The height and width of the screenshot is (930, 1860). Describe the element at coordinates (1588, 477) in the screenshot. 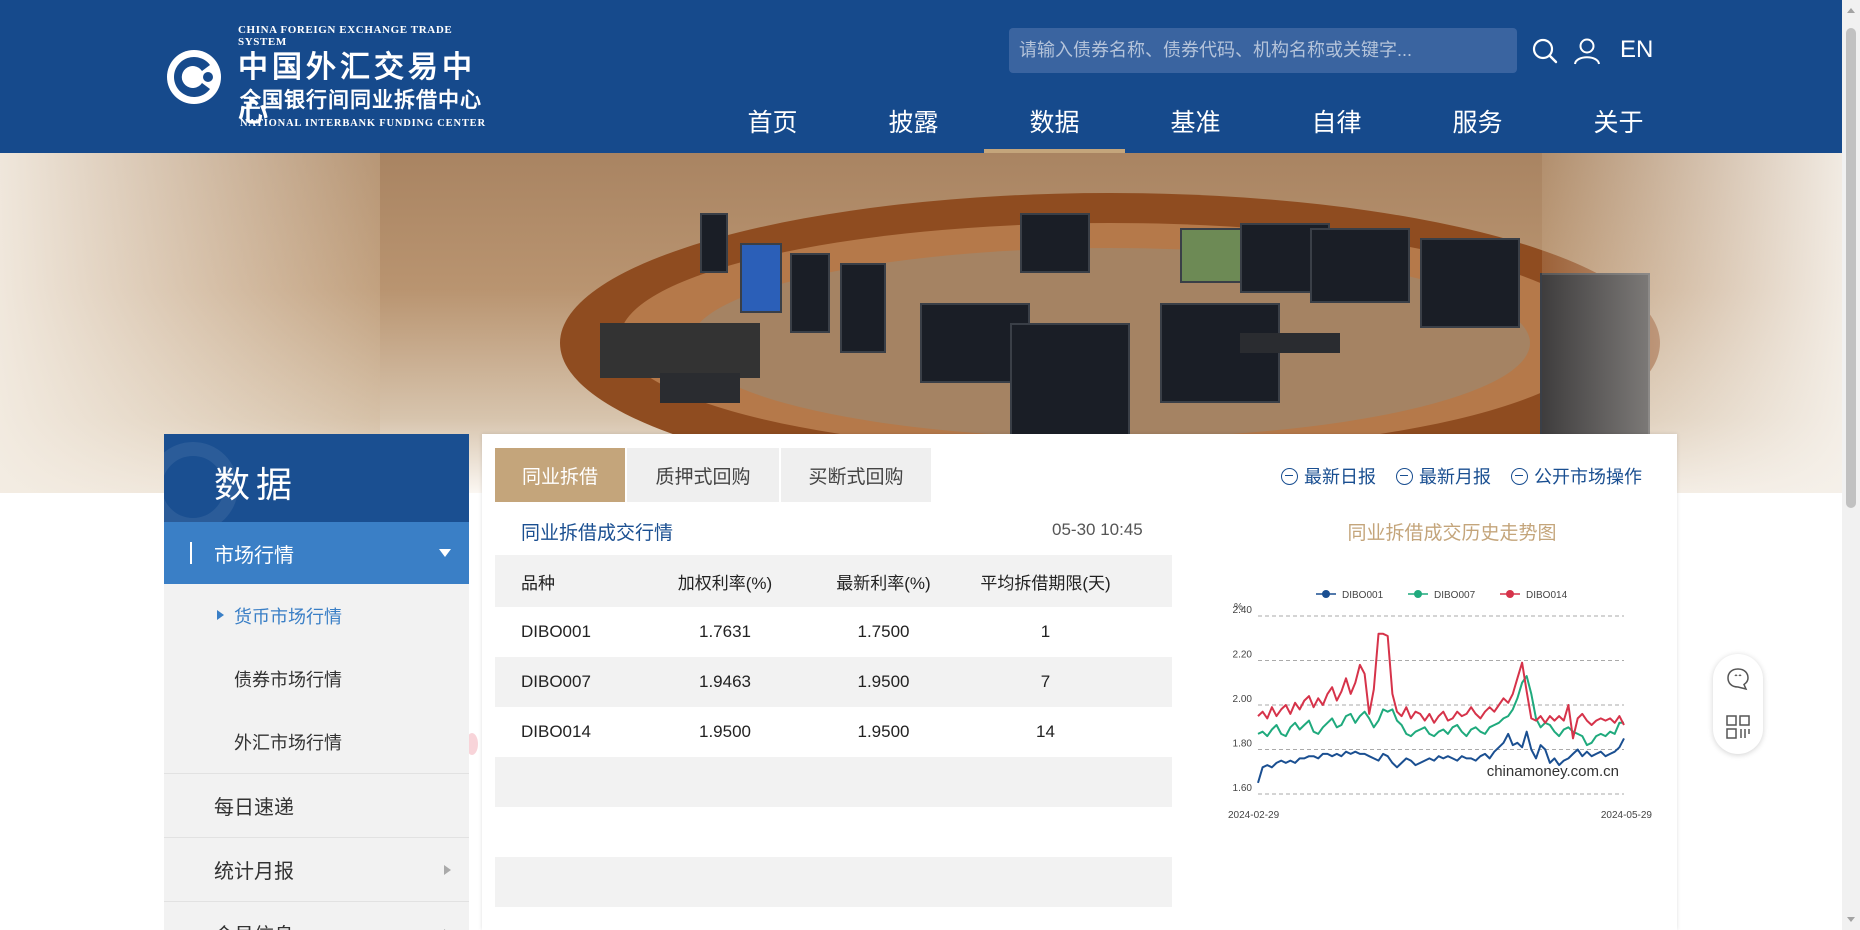

I see `link-label: 公开市场操作` at that location.